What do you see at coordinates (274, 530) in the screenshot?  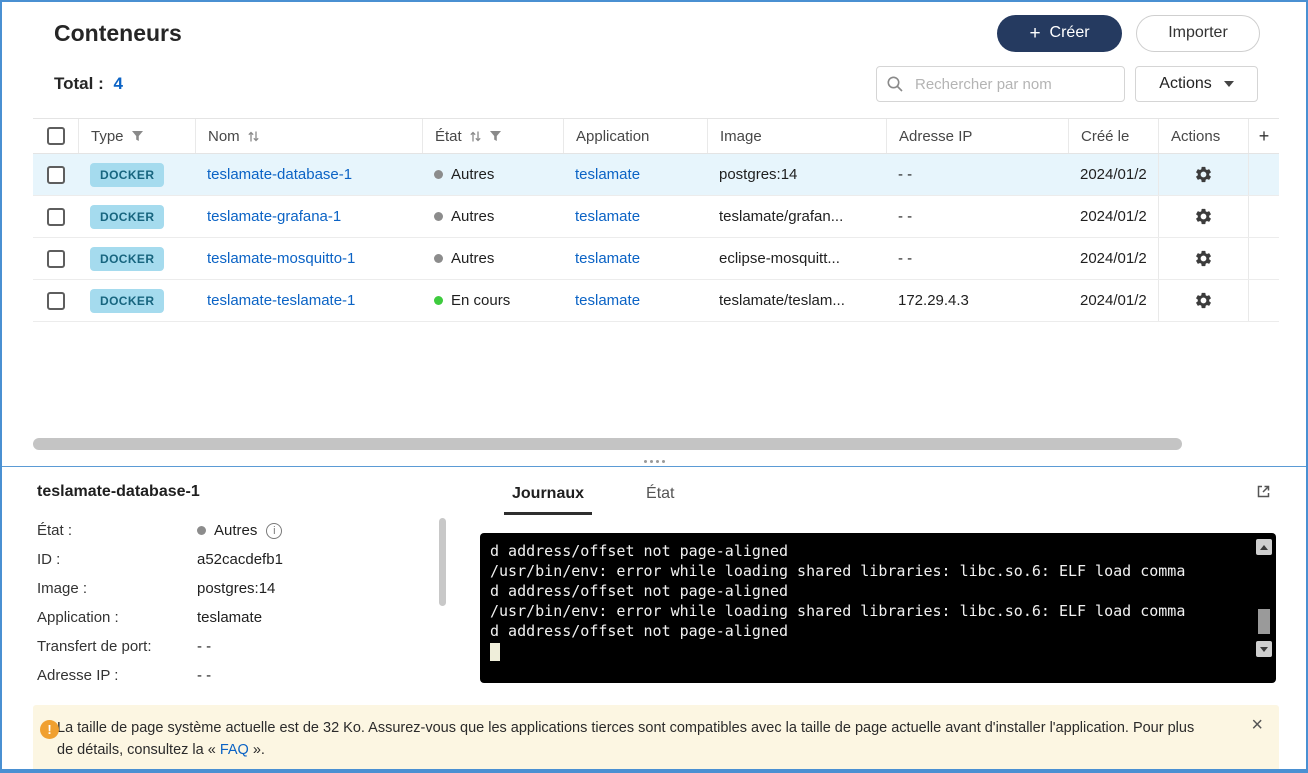 I see `info-icon: i` at bounding box center [274, 530].